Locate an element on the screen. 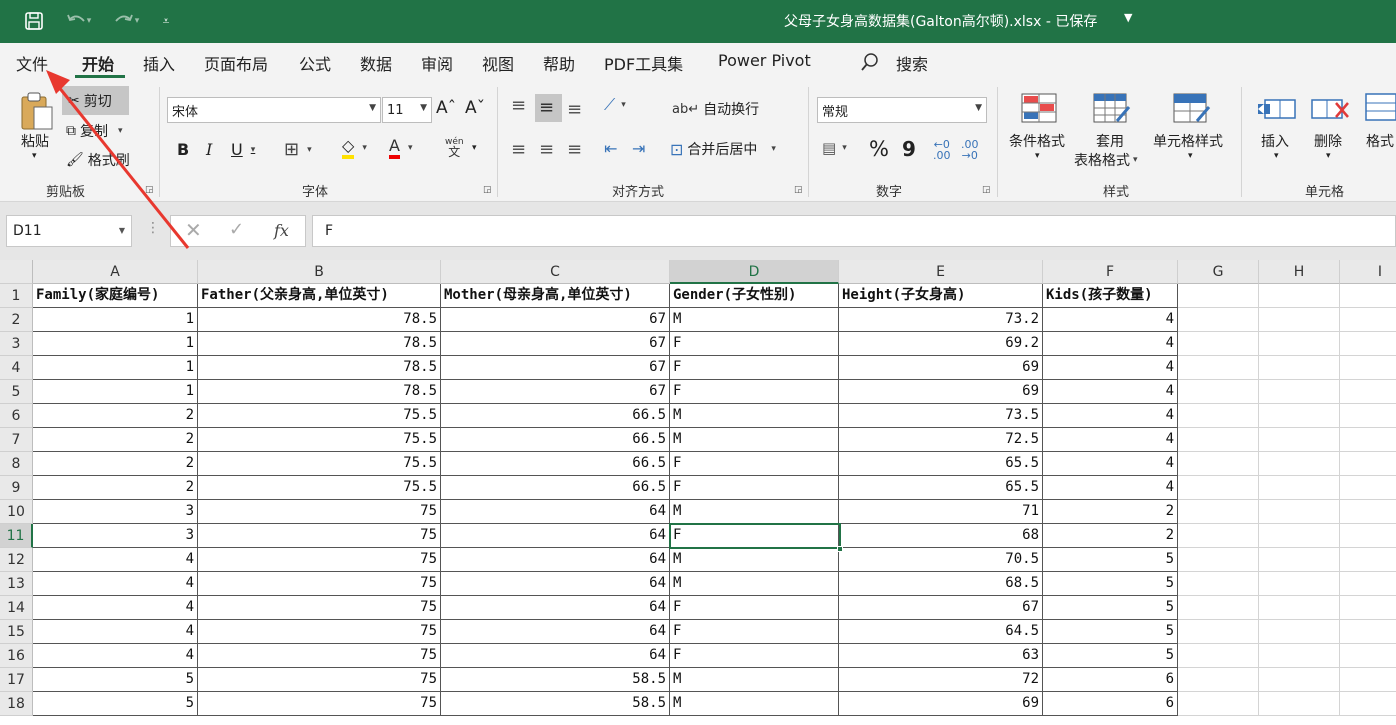  tab-insert: 插入 is located at coordinates (159, 63).